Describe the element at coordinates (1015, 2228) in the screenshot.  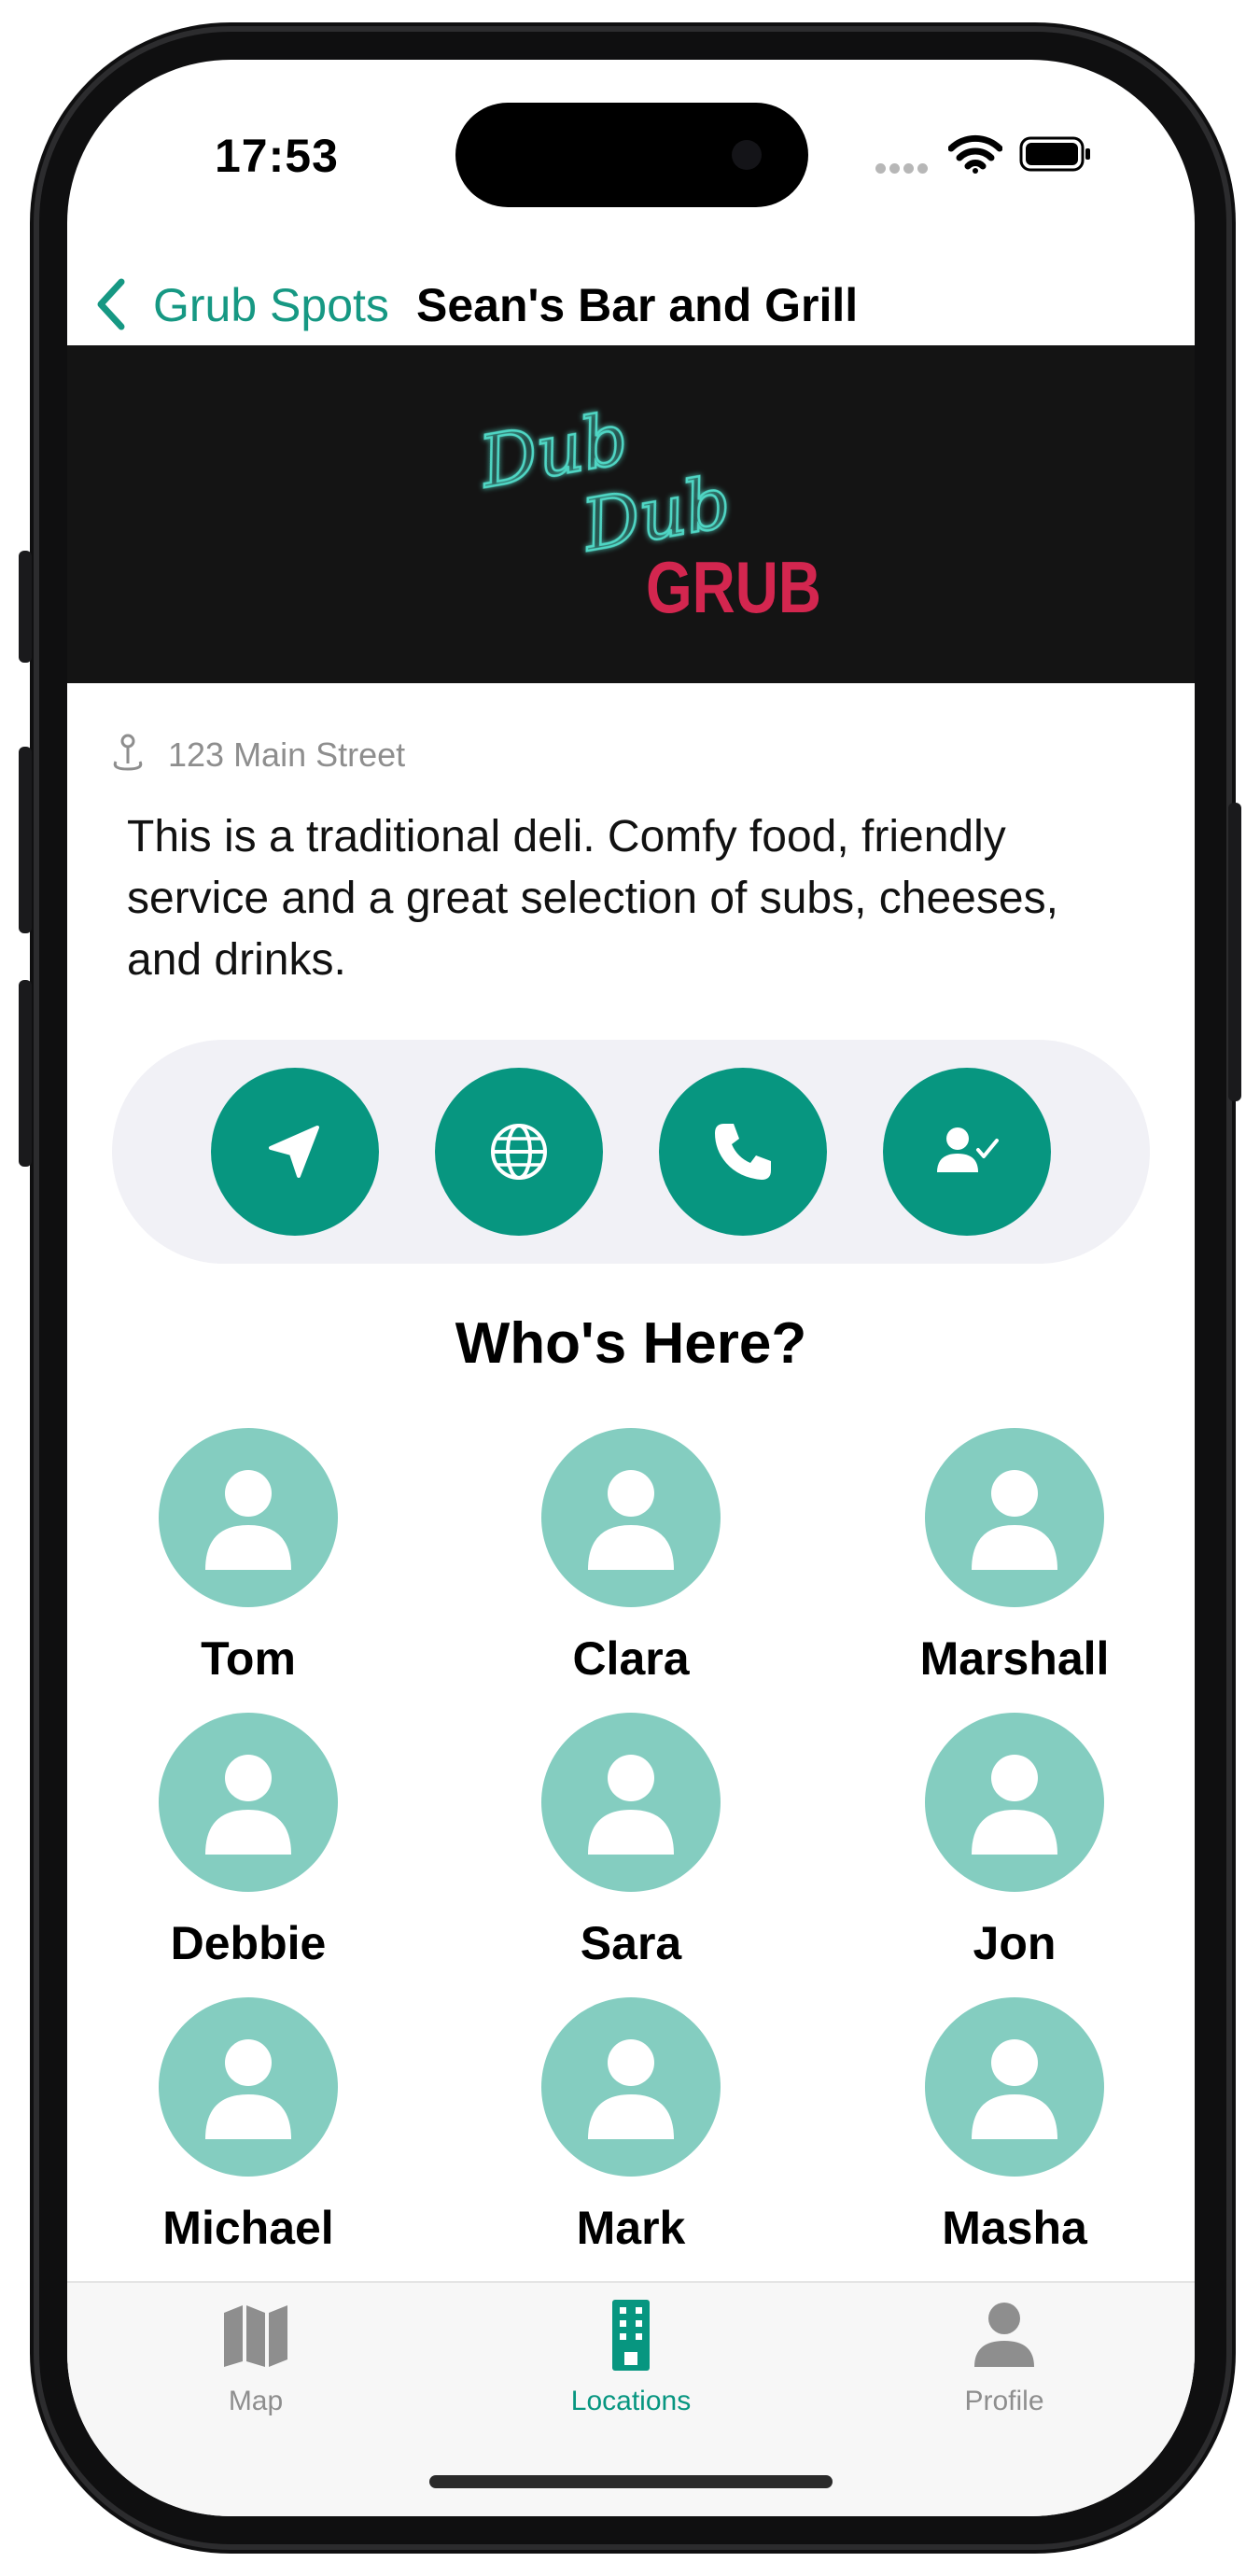
I see `person-name: Masha` at that location.